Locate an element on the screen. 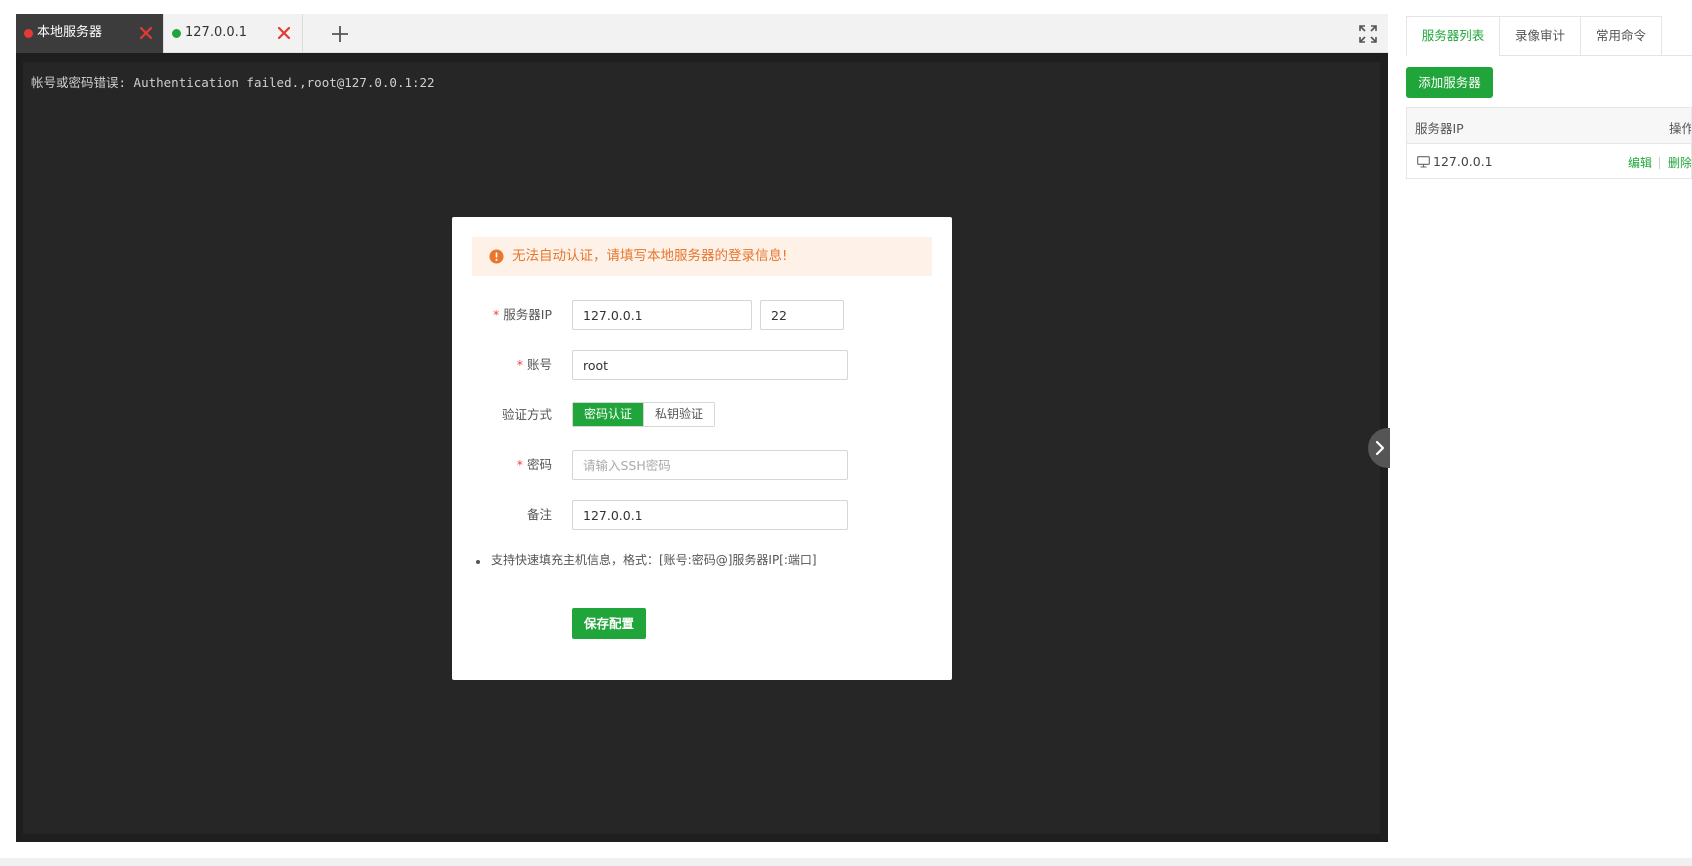 This screenshot has height=866, width=1692. server-ip-label: * 服务器IP is located at coordinates (522, 314).